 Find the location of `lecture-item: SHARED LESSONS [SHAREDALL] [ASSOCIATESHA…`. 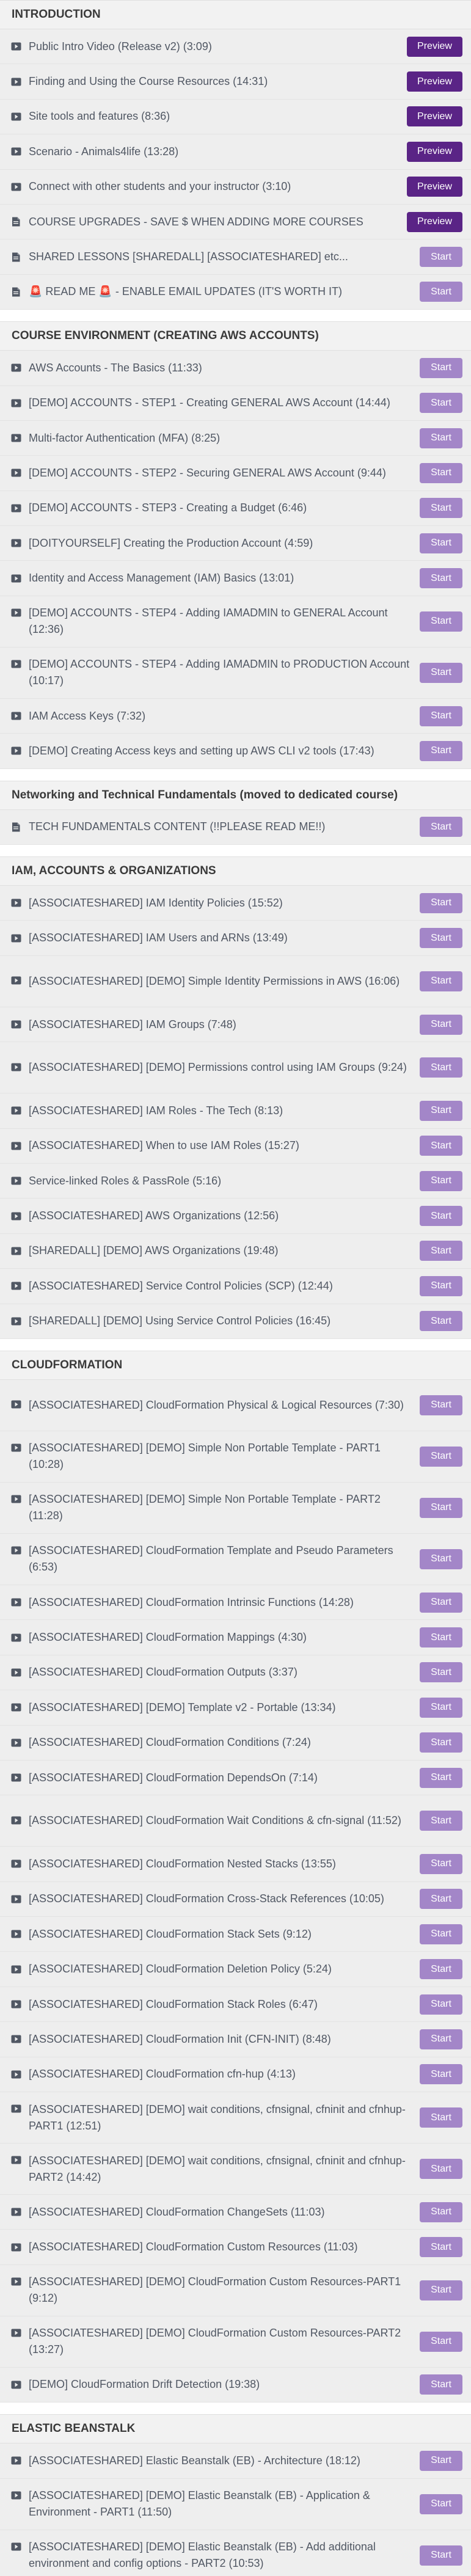

lecture-item: SHARED LESSONS [SHAREDALL] [ASSOCIATESHA… is located at coordinates (236, 257).